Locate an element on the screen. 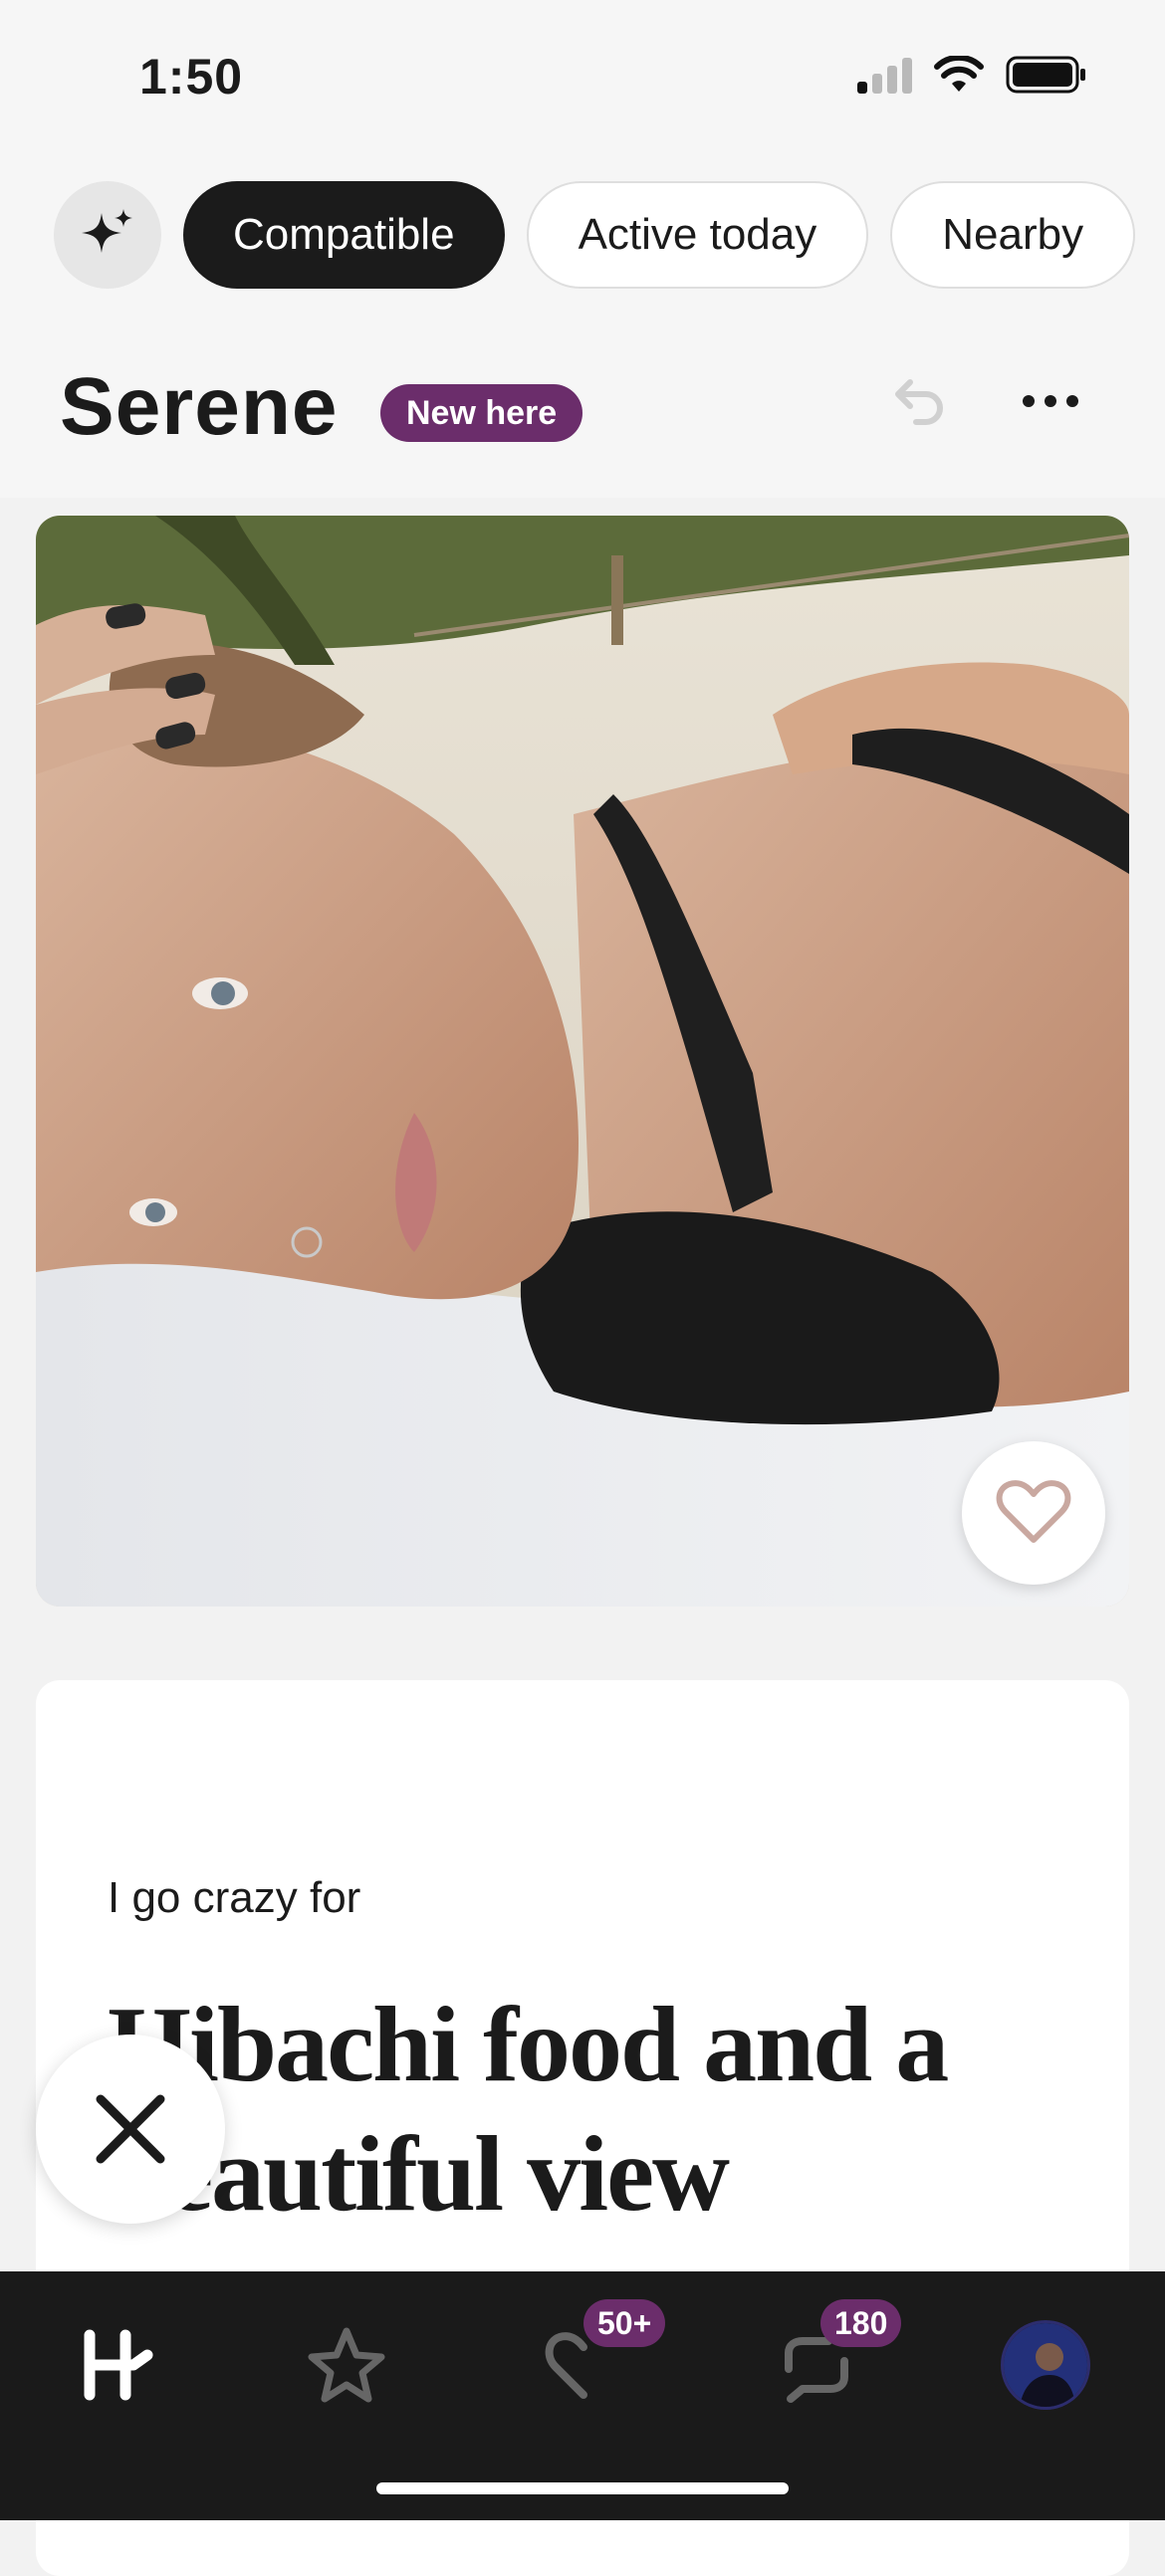 The image size is (1165, 2576). home-indicator is located at coordinates (582, 2488).